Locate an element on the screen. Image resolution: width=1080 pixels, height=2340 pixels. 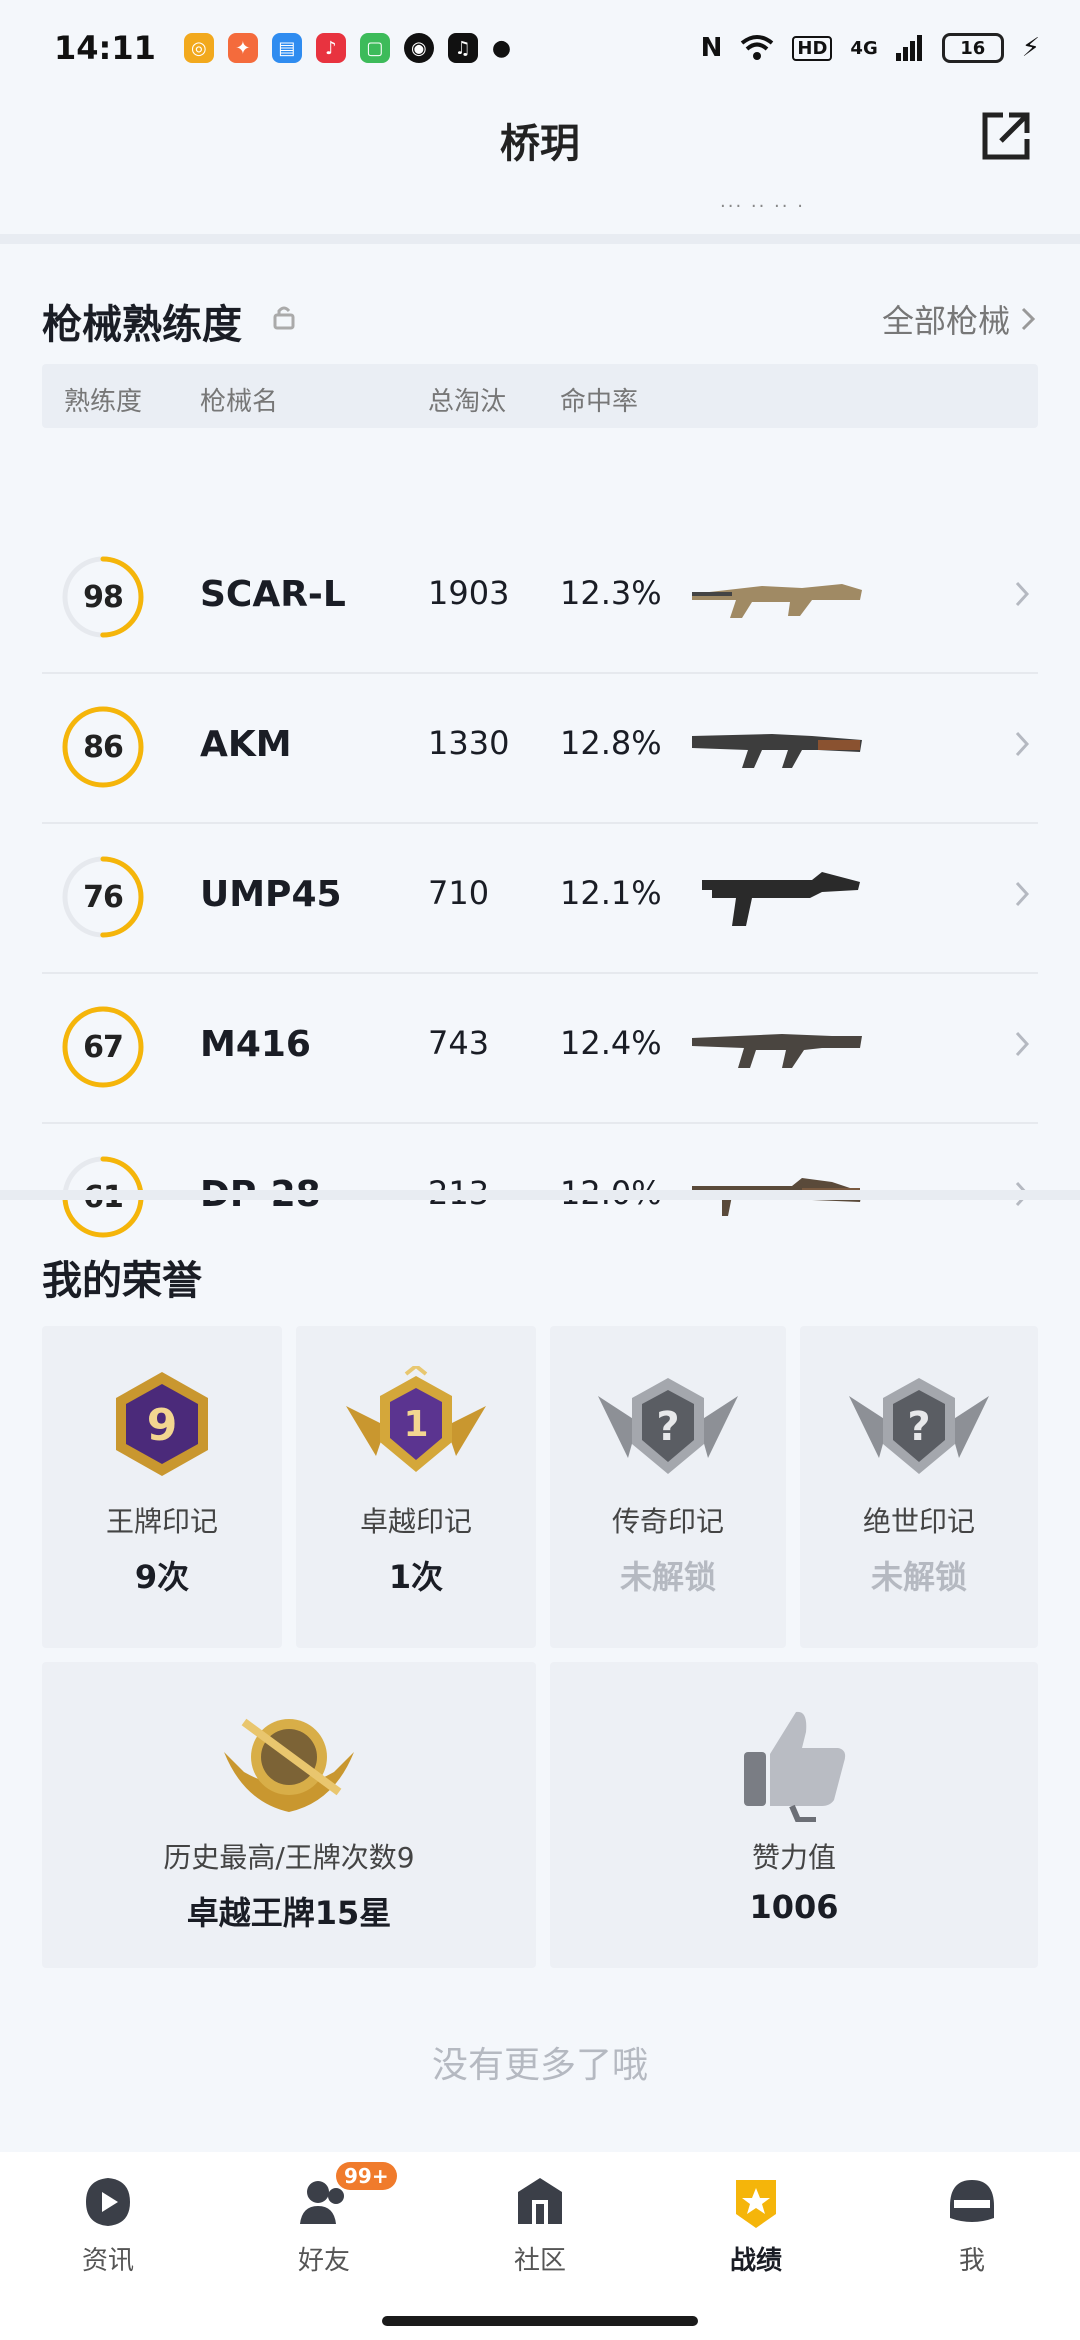
game-notification-icon: ✦ is located at coordinates (242, 48).